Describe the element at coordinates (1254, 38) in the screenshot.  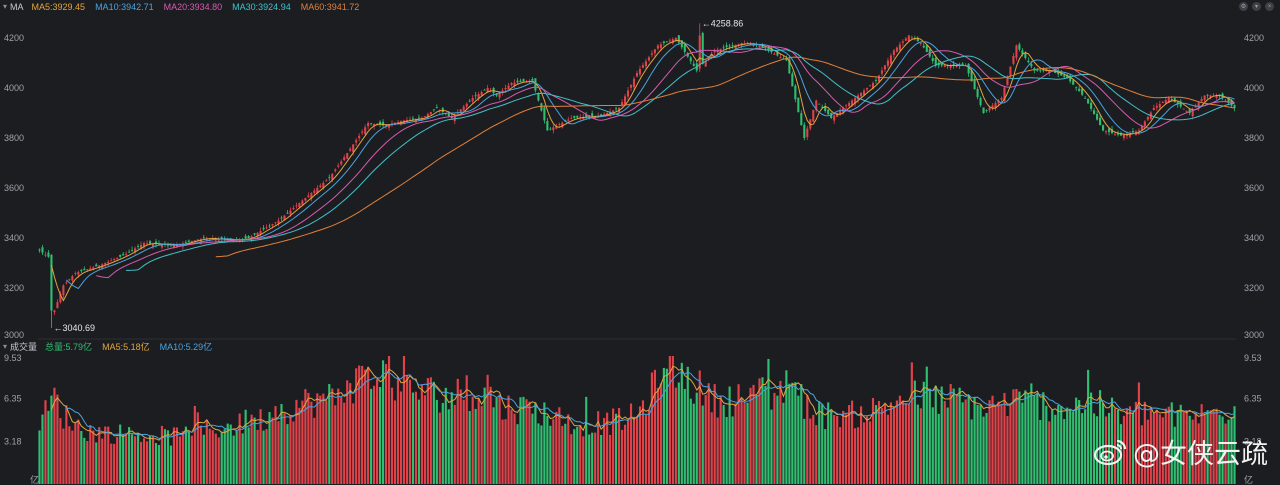
I see `y-tick-label-right: 4200` at that location.